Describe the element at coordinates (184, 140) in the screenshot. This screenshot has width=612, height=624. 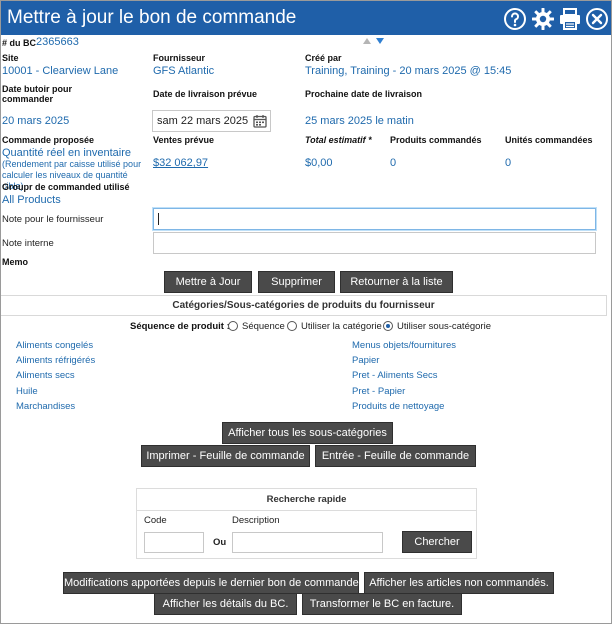
I see `forecast-sales-label: Ventes prévue` at that location.